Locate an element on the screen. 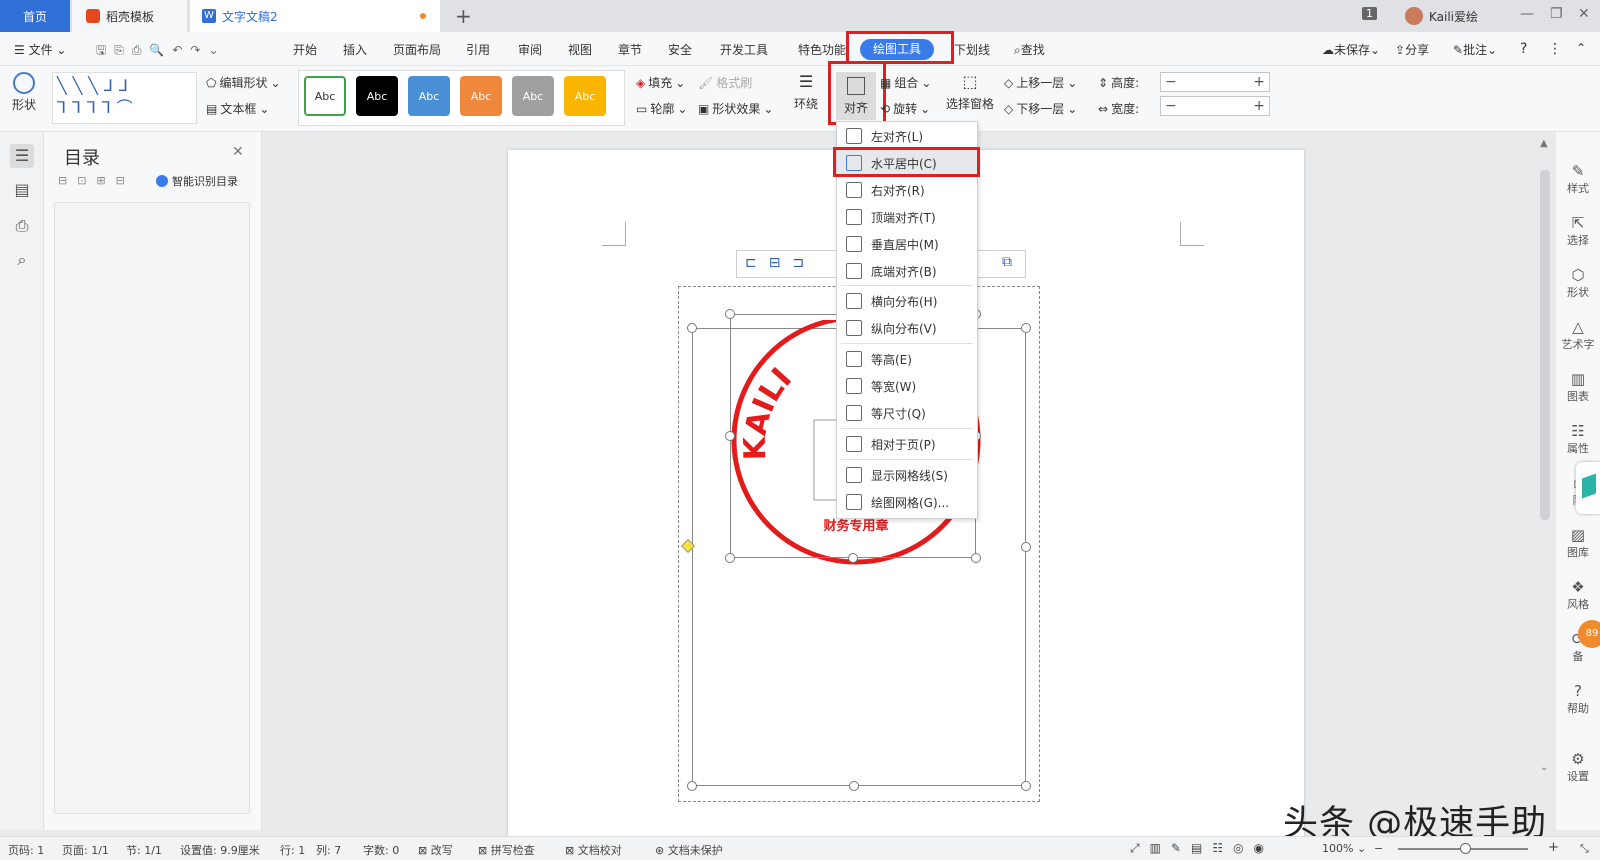 This screenshot has width=1600, height=860. width-plus: + is located at coordinates (1259, 106).